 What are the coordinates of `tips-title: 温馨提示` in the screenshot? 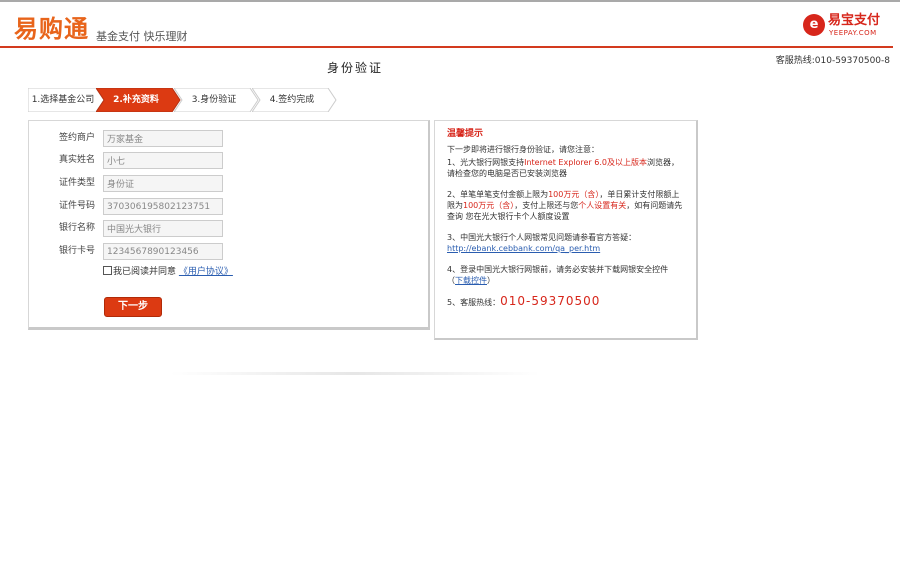 It's located at (465, 134).